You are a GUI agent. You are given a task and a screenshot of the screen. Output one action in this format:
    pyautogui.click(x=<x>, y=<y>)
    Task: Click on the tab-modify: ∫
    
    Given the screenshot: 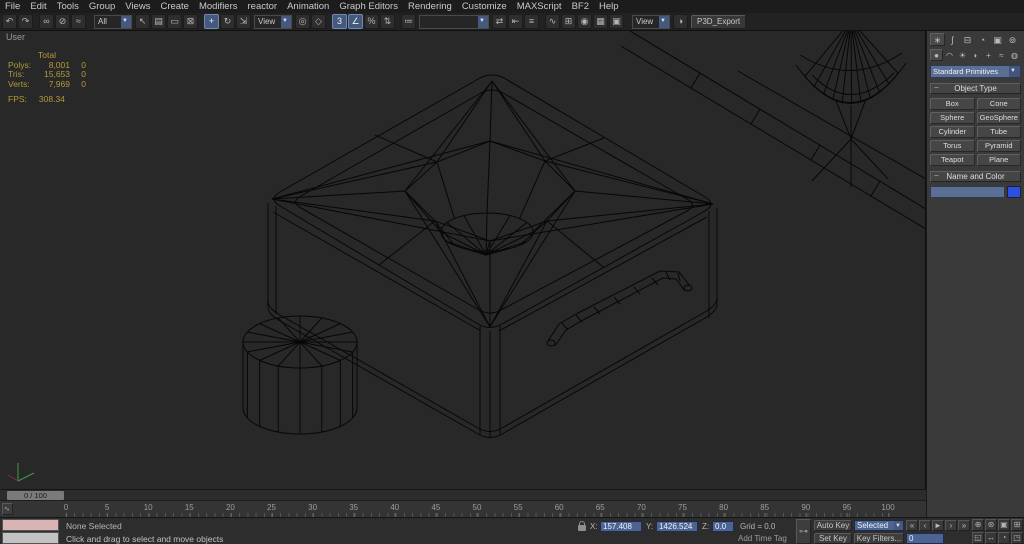 What is the action you would take?
    pyautogui.click(x=952, y=39)
    